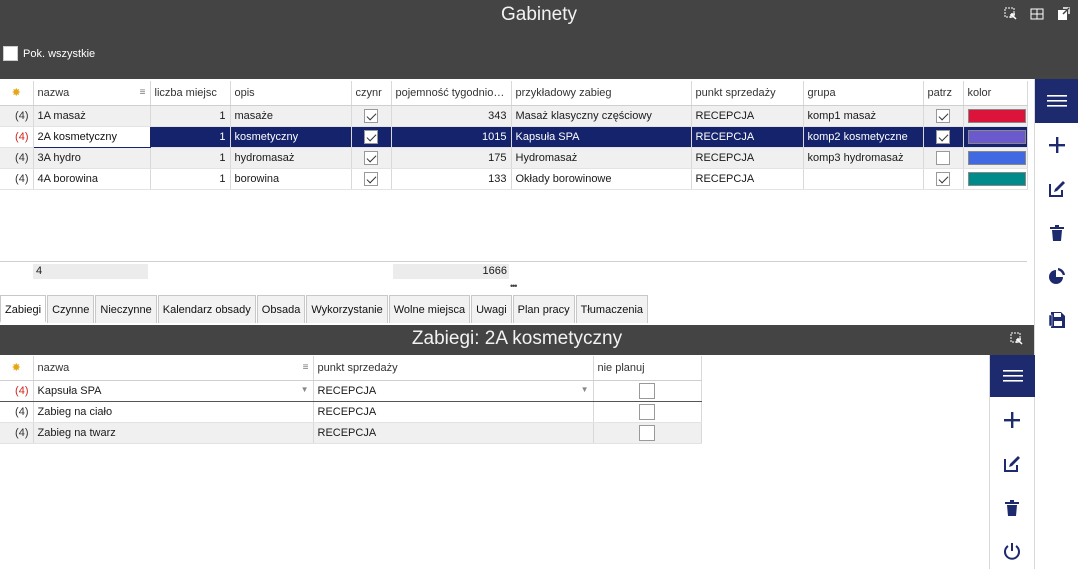 This screenshot has height=569, width=1078. I want to click on cell-nazwa: 2A kosmetyczny, so click(91, 136).